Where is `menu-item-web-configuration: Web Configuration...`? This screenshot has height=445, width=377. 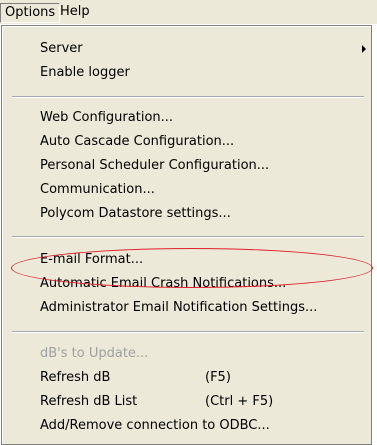
menu-item-web-configuration: Web Configuration... is located at coordinates (106, 118).